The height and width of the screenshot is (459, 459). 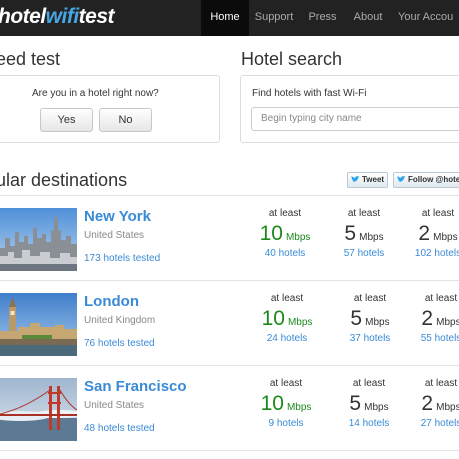 I want to click on hotels-count-link: 14 hotels, so click(x=369, y=423).